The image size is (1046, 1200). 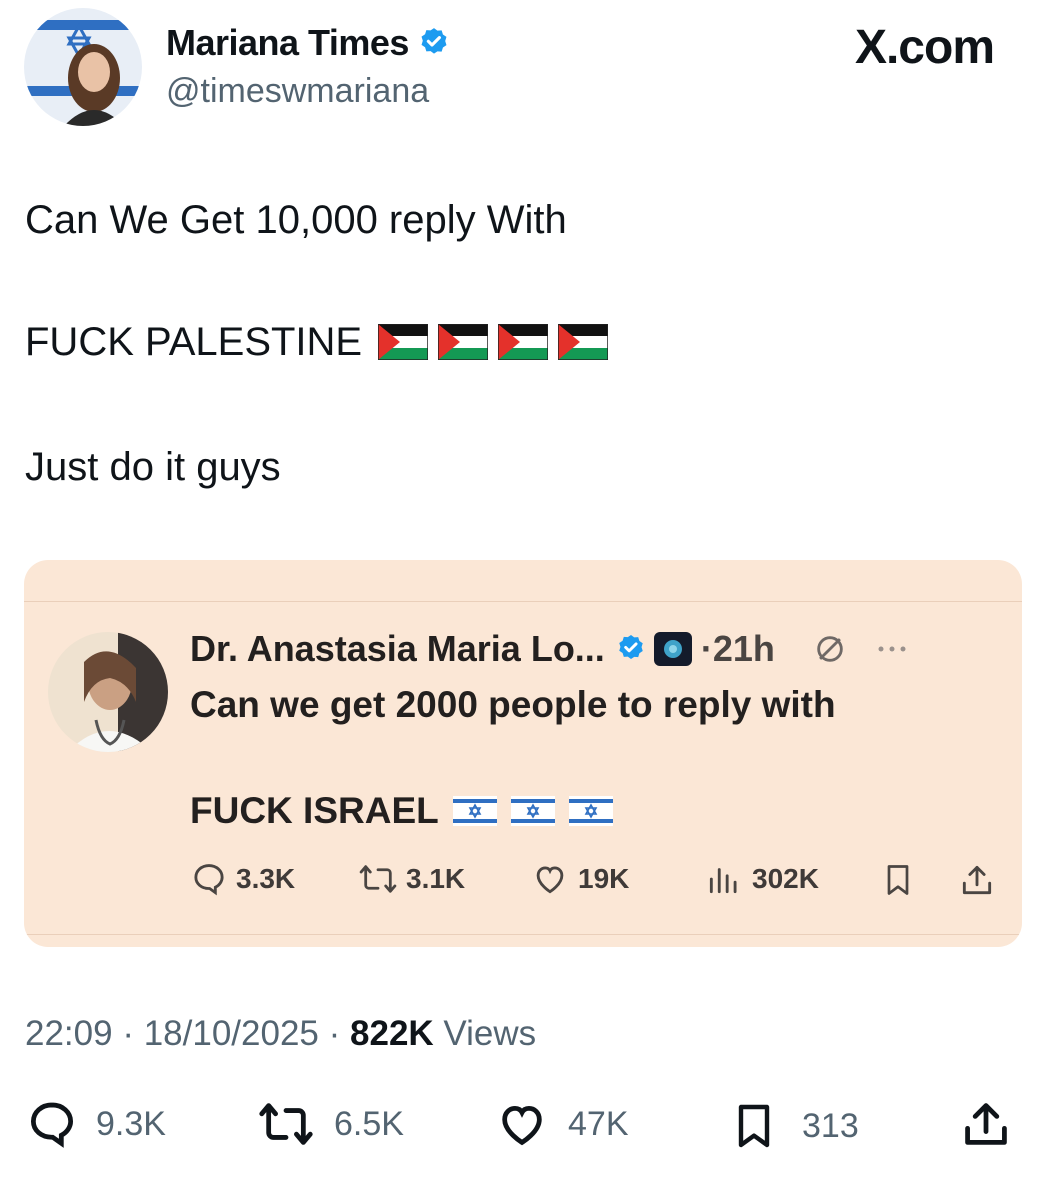 I want to click on quoted-bookmark, so click(x=902, y=880).